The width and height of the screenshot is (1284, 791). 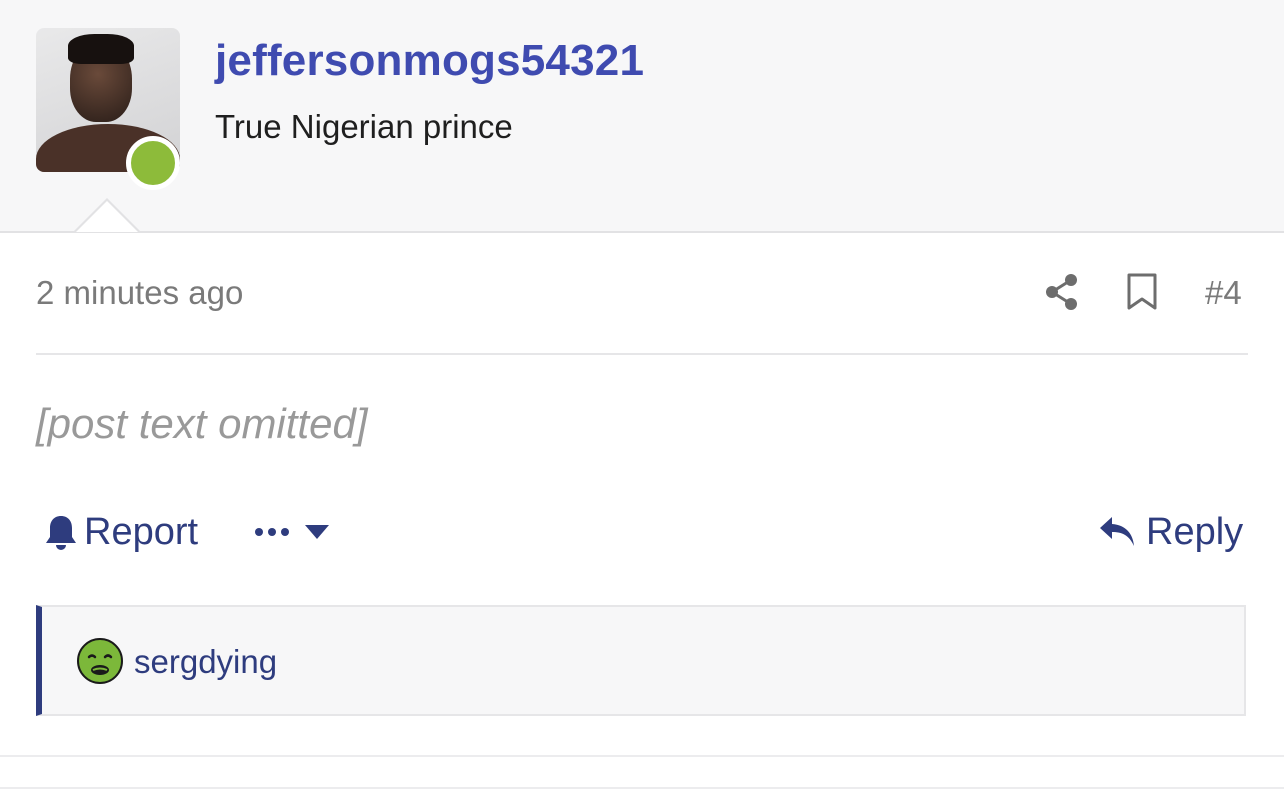 What do you see at coordinates (272, 532) in the screenshot?
I see `dots-icon` at bounding box center [272, 532].